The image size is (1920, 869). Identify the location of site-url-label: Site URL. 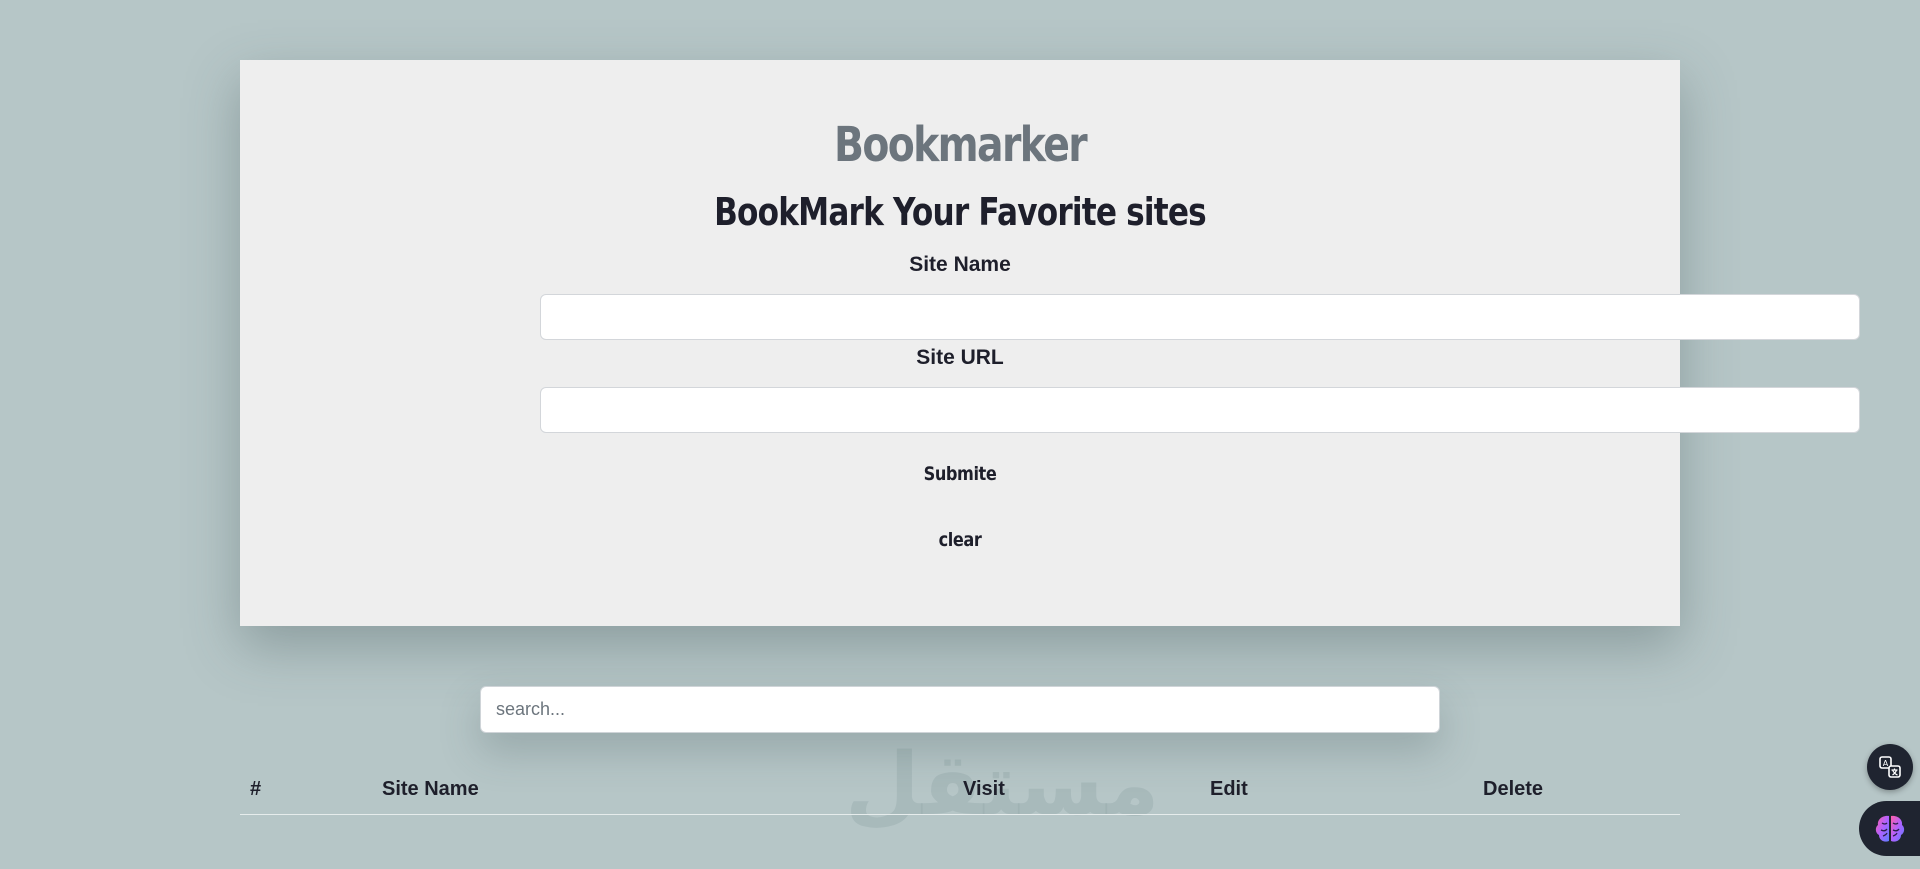
(960, 357).